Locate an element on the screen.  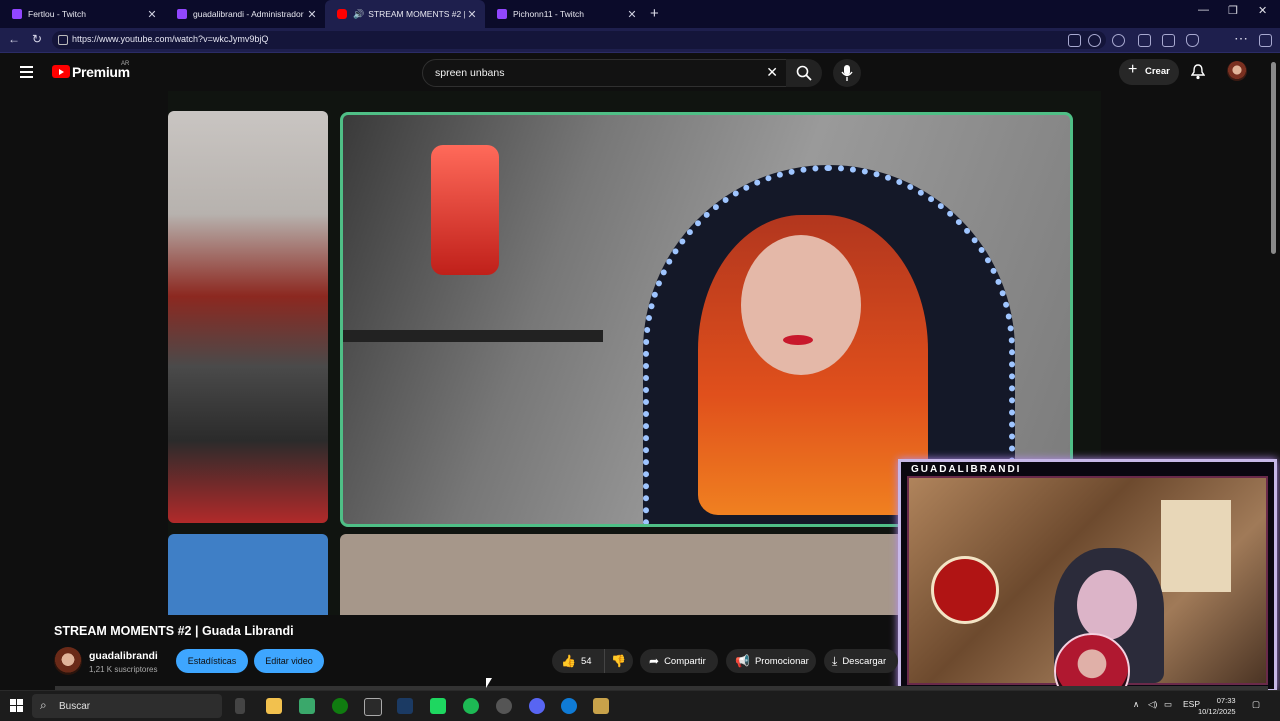
league-client-icon is located at coordinates (601, 706).